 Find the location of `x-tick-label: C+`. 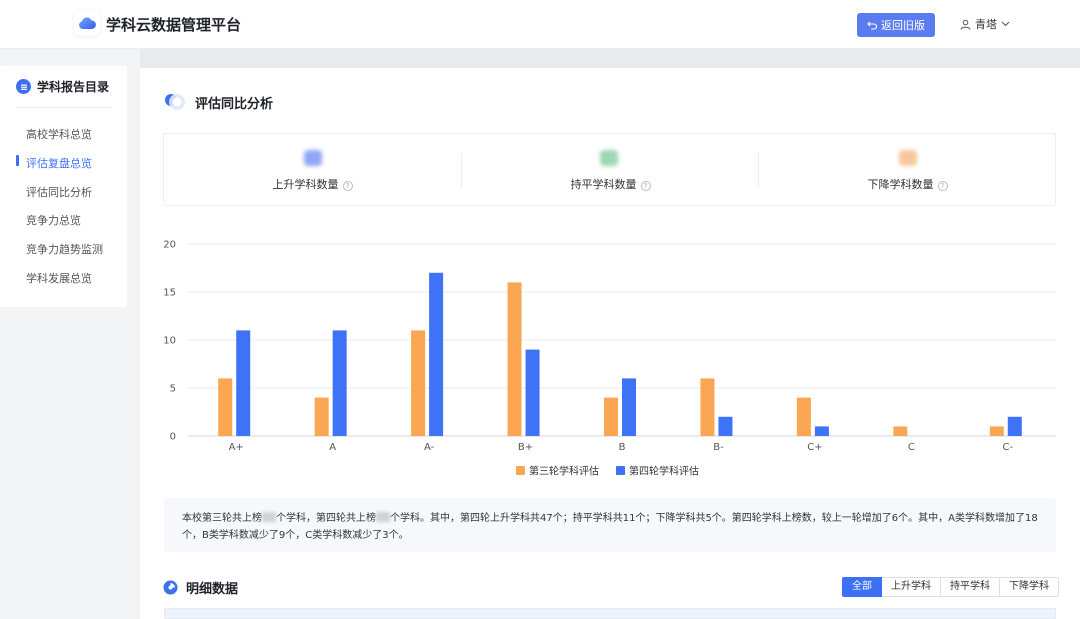

x-tick-label: C+ is located at coordinates (814, 447).